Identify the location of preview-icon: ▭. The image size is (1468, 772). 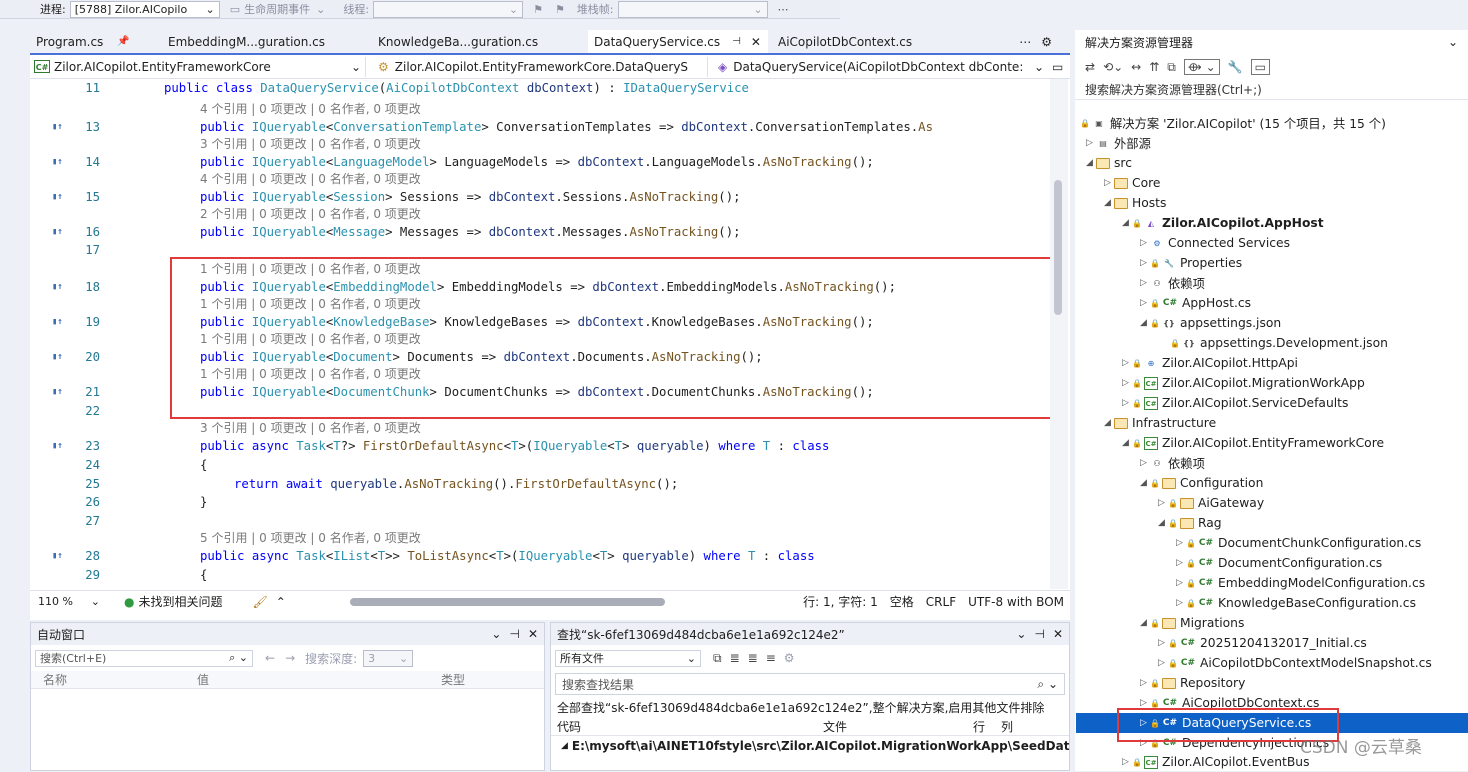
(1260, 67).